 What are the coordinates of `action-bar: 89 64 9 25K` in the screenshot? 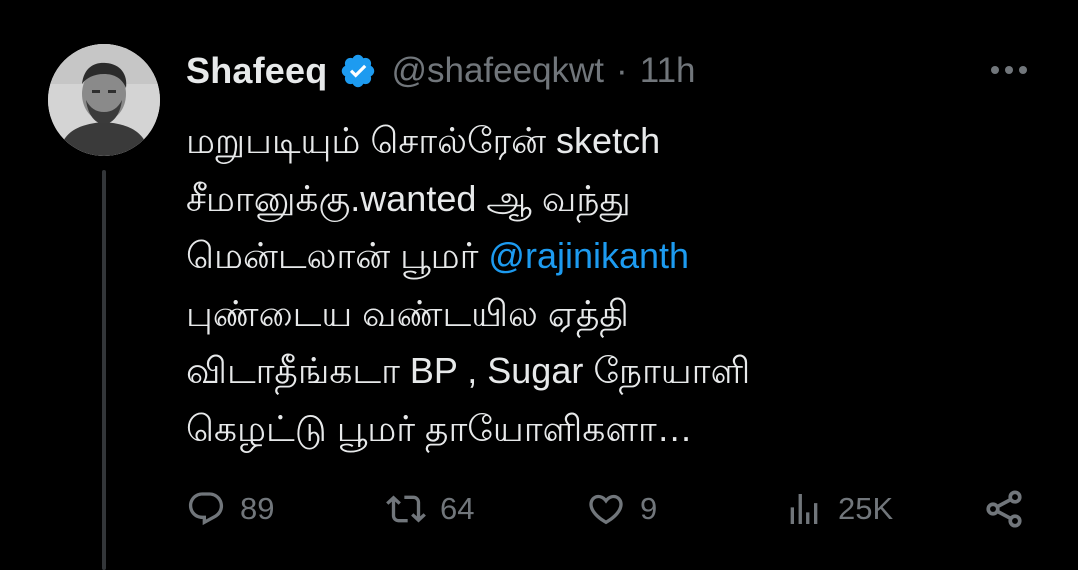 It's located at (611, 509).